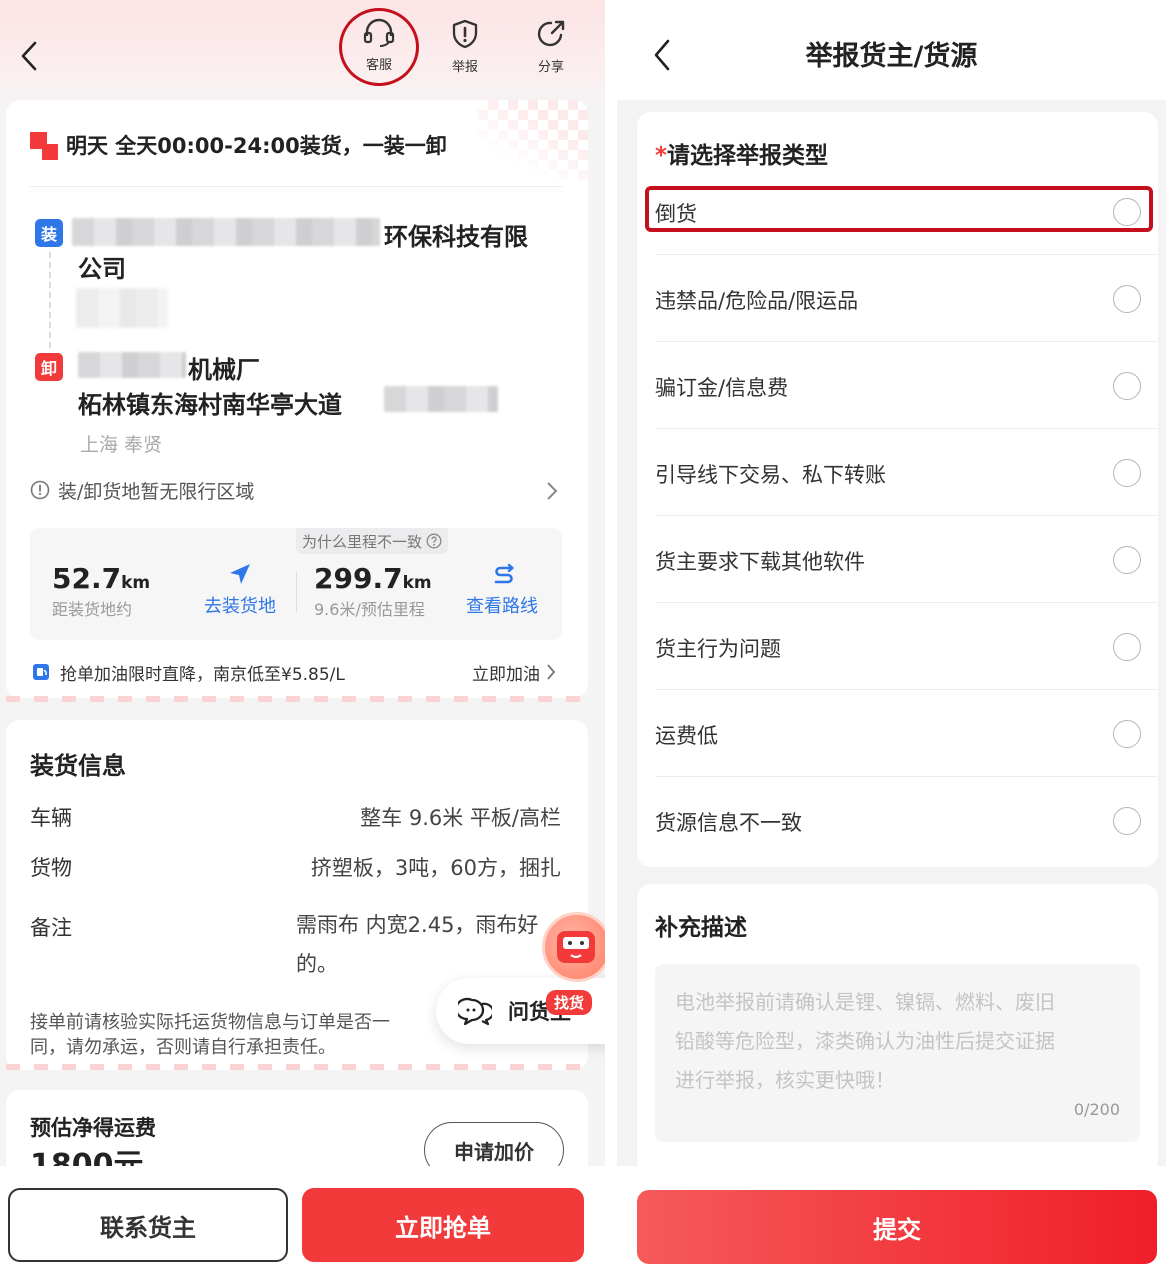 The height and width of the screenshot is (1272, 1166). Describe the element at coordinates (49, 367) in the screenshot. I see `unload-tag: 卸` at that location.